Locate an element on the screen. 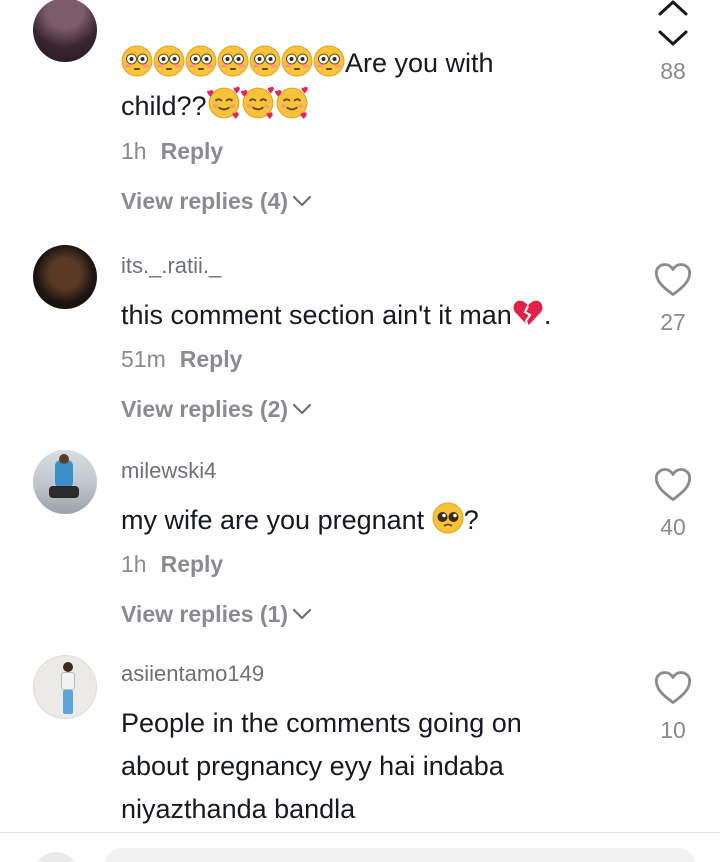 Image resolution: width=720 pixels, height=862 pixels. comment-time: 51m is located at coordinates (143, 359).